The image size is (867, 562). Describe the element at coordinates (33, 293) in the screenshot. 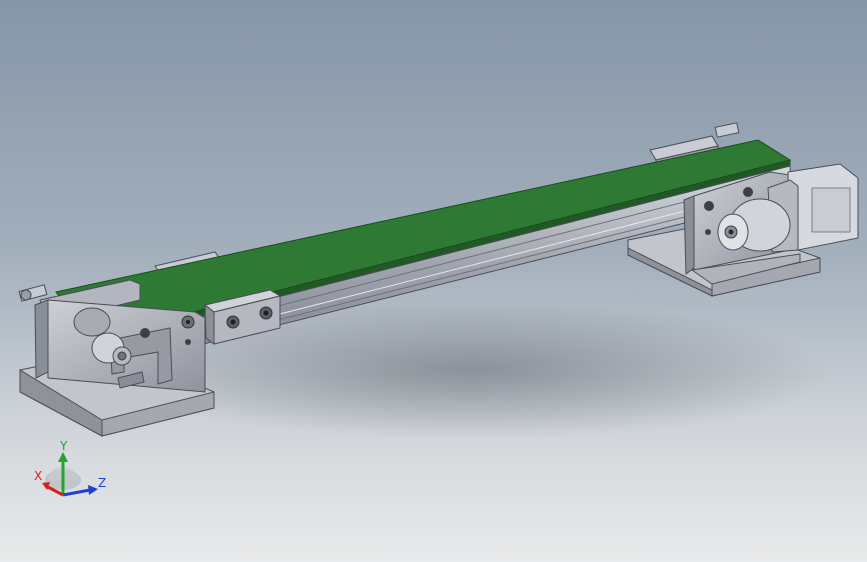

I see `left-drive-shaft` at that location.